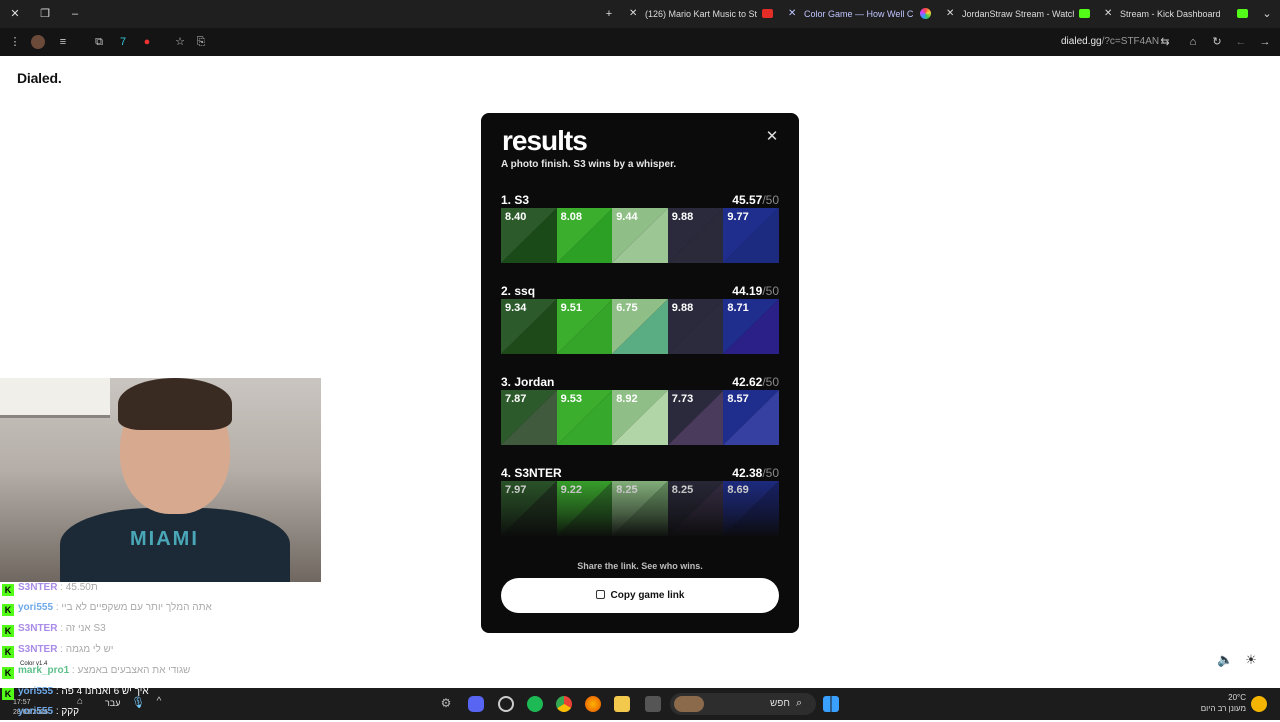 The width and height of the screenshot is (1280, 722). What do you see at coordinates (640, 326) in the screenshot?
I see `swatch-row: 9.34 9.51 6.75 9.88 8.71` at bounding box center [640, 326].